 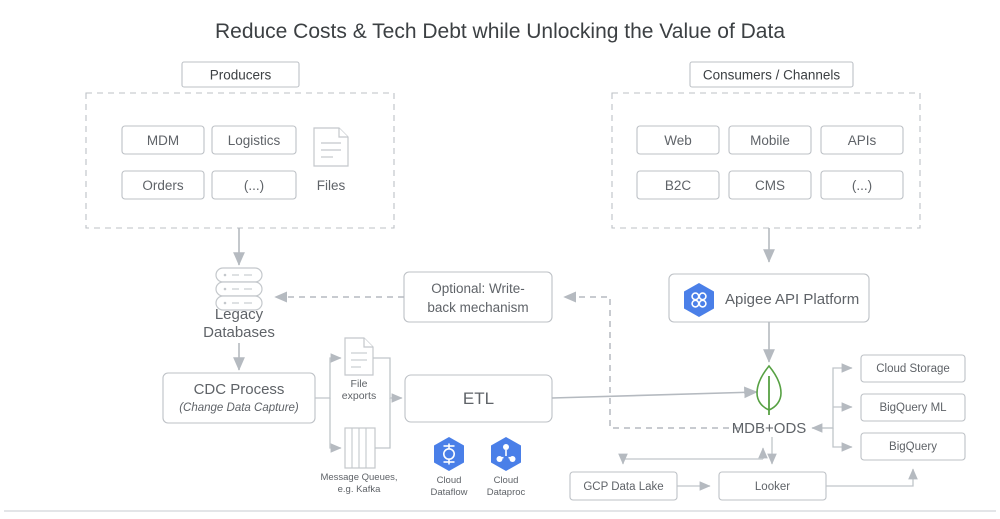 I want to click on bigquery-label: BigQuery, so click(x=913, y=447).